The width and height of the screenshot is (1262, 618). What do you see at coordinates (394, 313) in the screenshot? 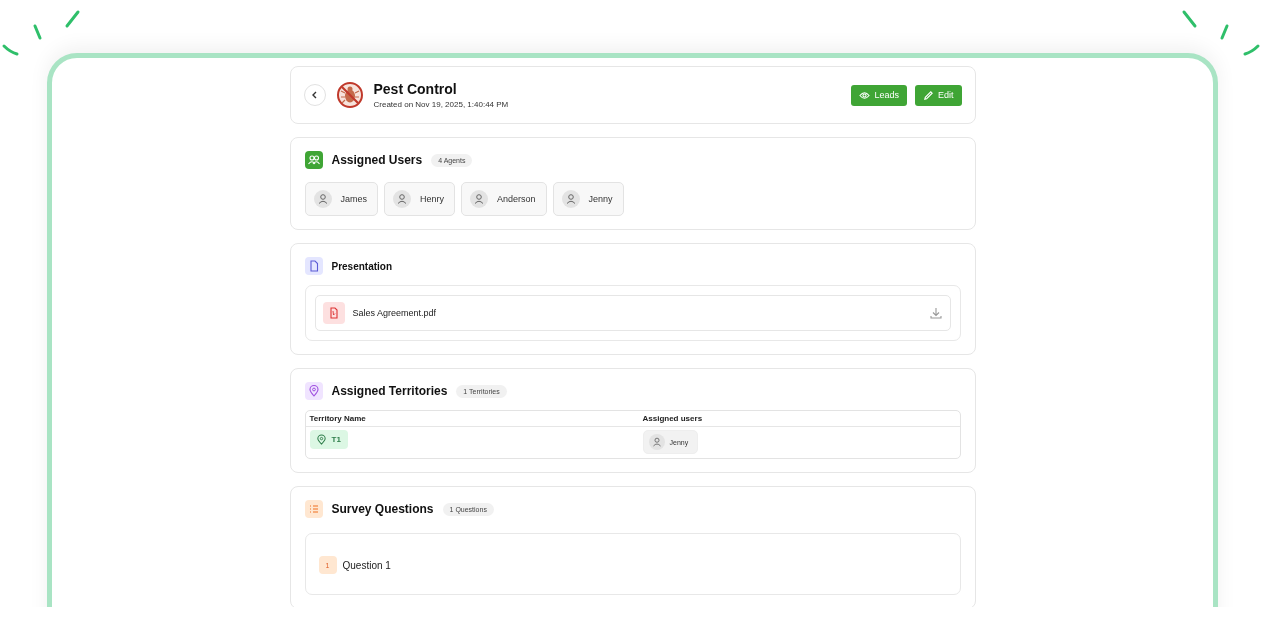
I see `file-name: Sales Agreement.pdf` at bounding box center [394, 313].